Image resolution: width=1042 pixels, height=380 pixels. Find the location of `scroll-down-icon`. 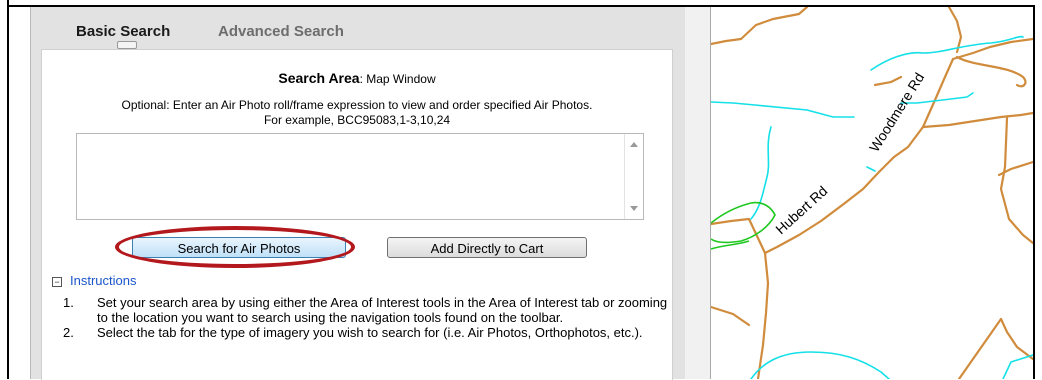

scroll-down-icon is located at coordinates (634, 208).